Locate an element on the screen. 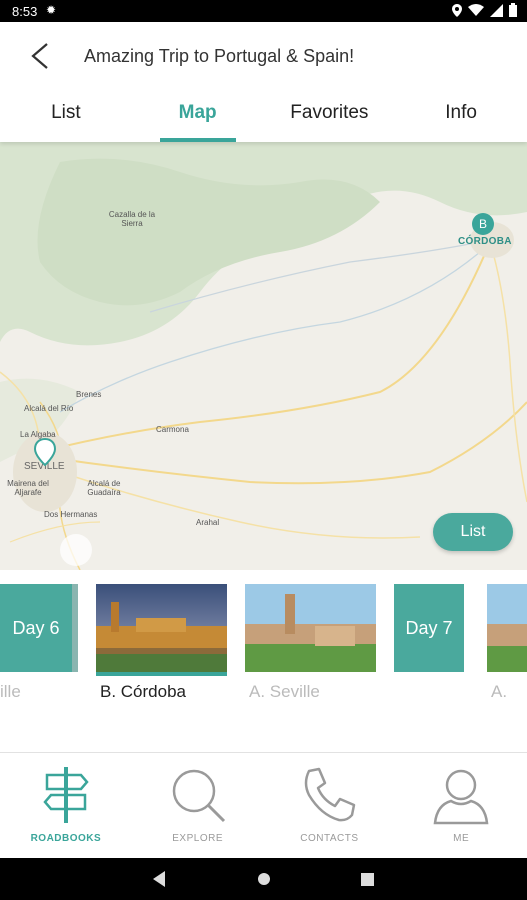 This screenshot has width=527, height=900. bottom-navigation: ROADBOOKS EXPLORE CONTACTS ME is located at coordinates (263, 805).